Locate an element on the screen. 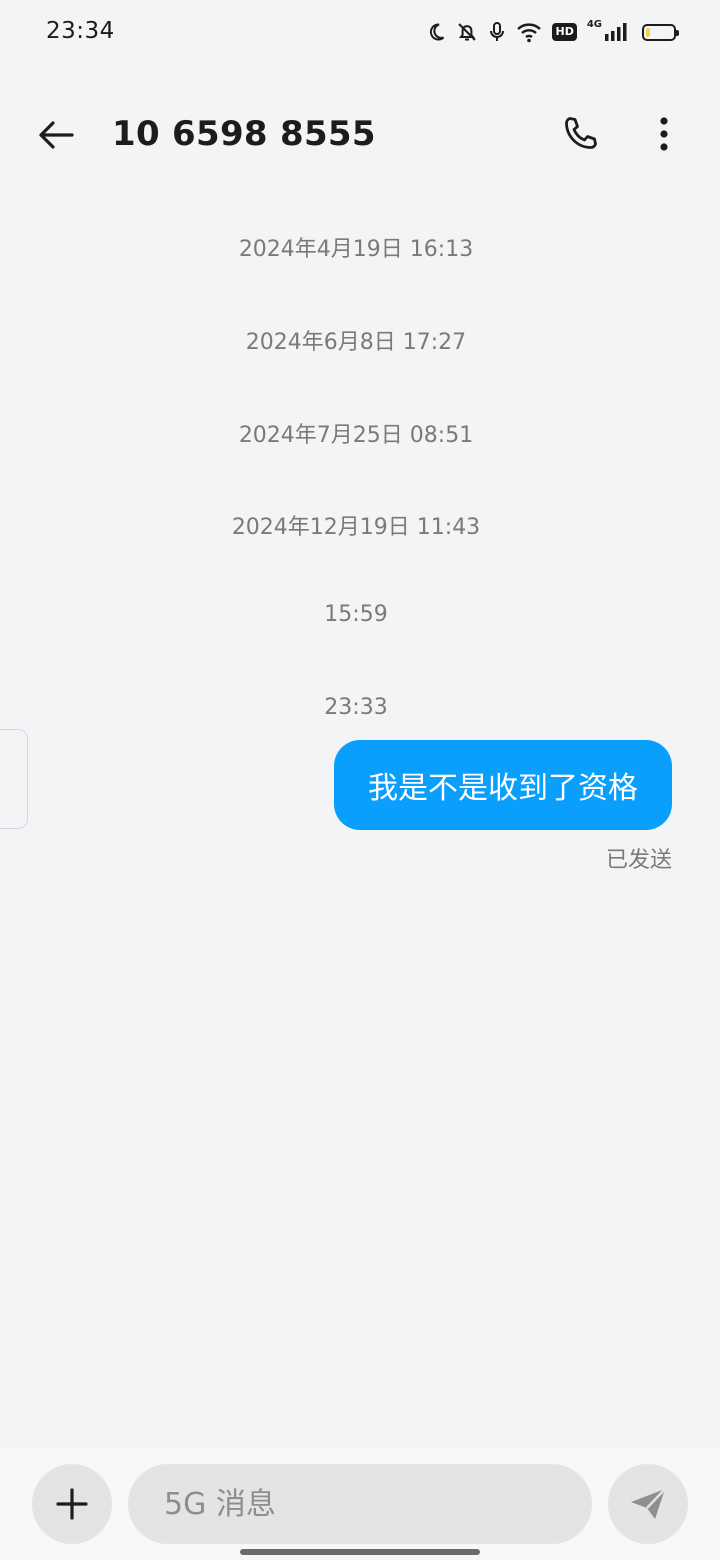  bell-off-icon is located at coordinates (467, 32).